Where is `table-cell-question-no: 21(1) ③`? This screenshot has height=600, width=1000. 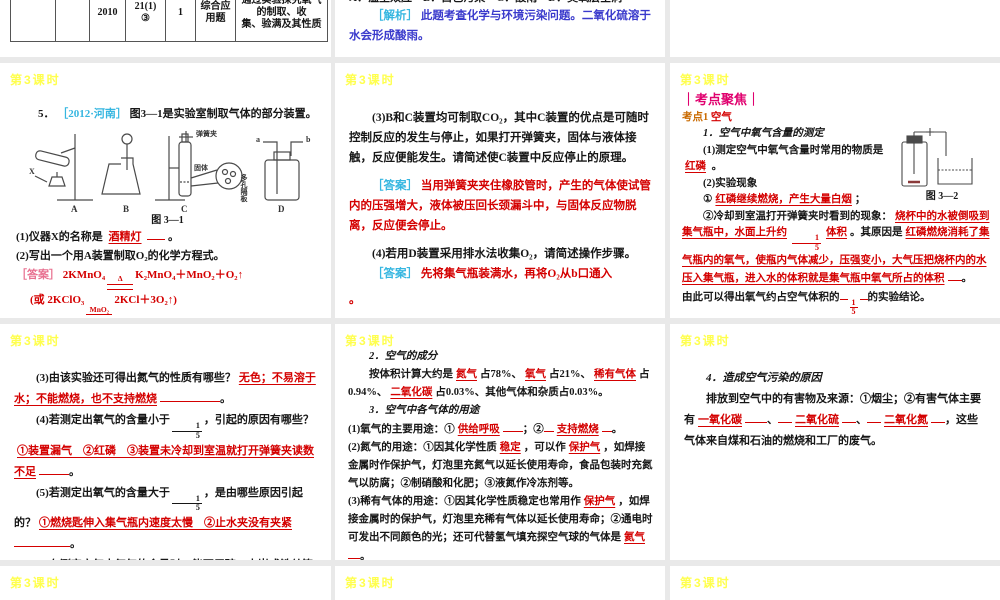
table-cell-question-no: 21(1) ③ is located at coordinates (145, 20).